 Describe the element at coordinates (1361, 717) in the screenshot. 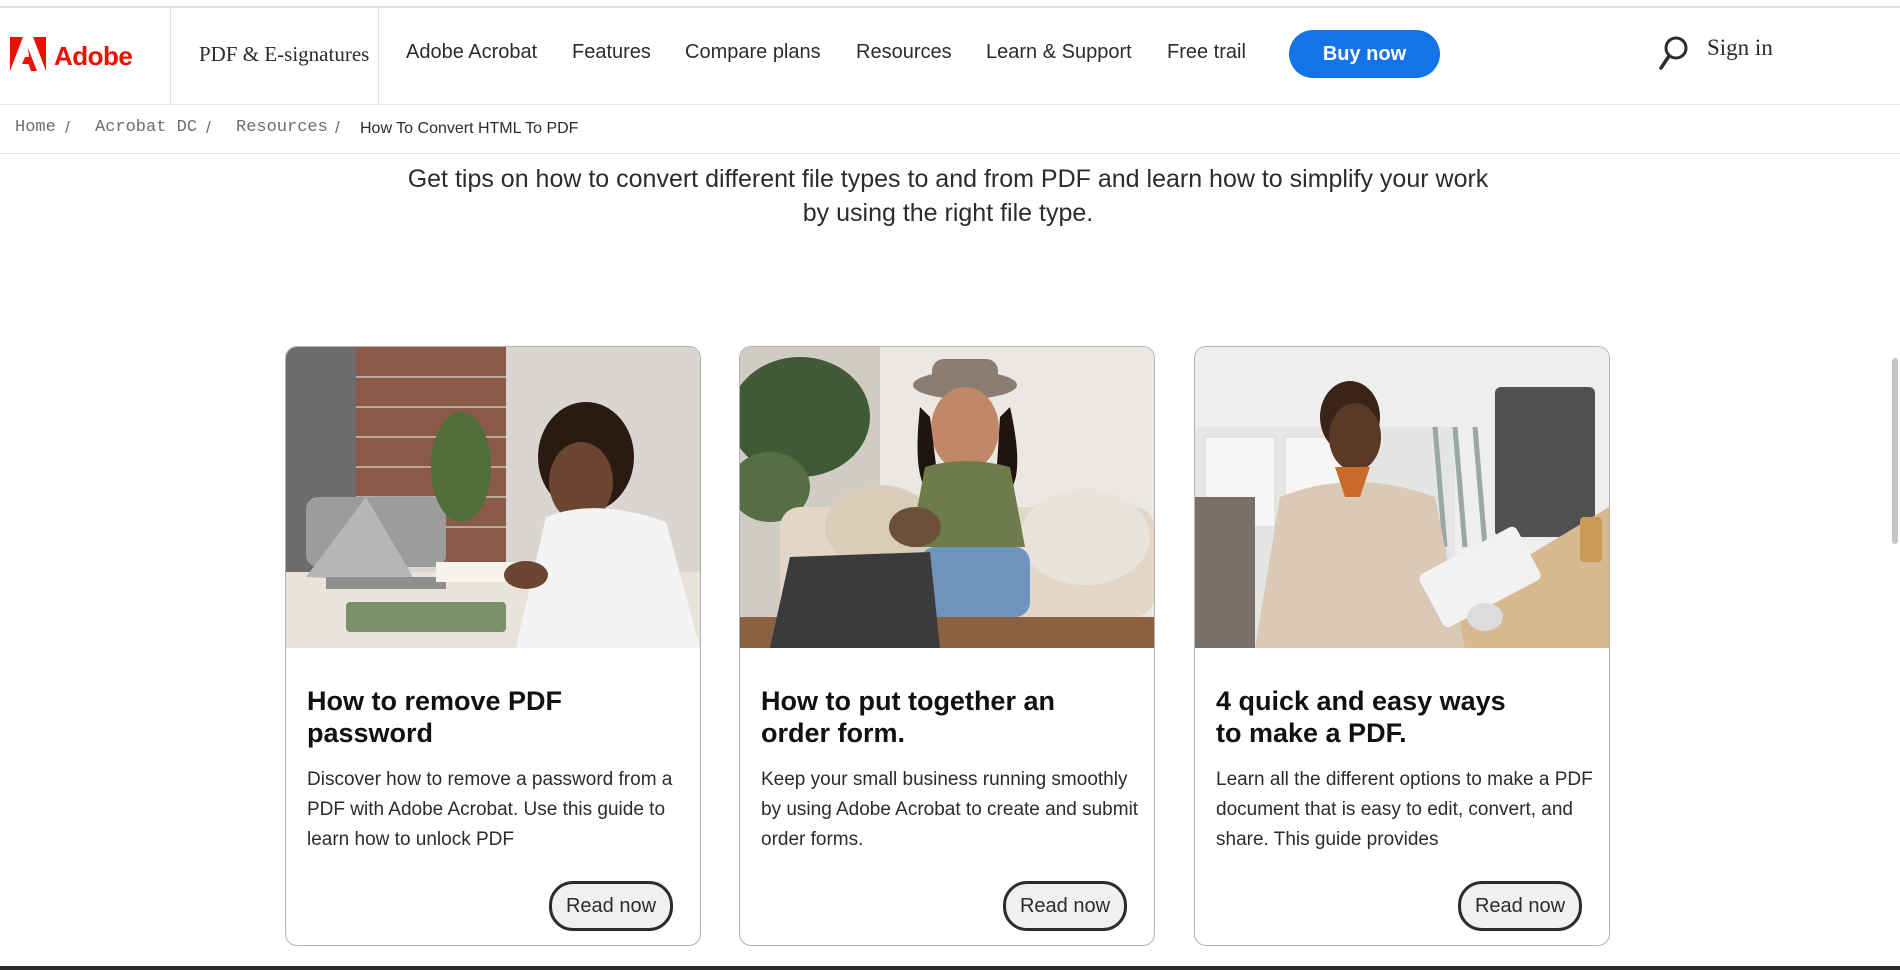

I see `card-title: 4 quick and easy ways to make a PDF.` at that location.